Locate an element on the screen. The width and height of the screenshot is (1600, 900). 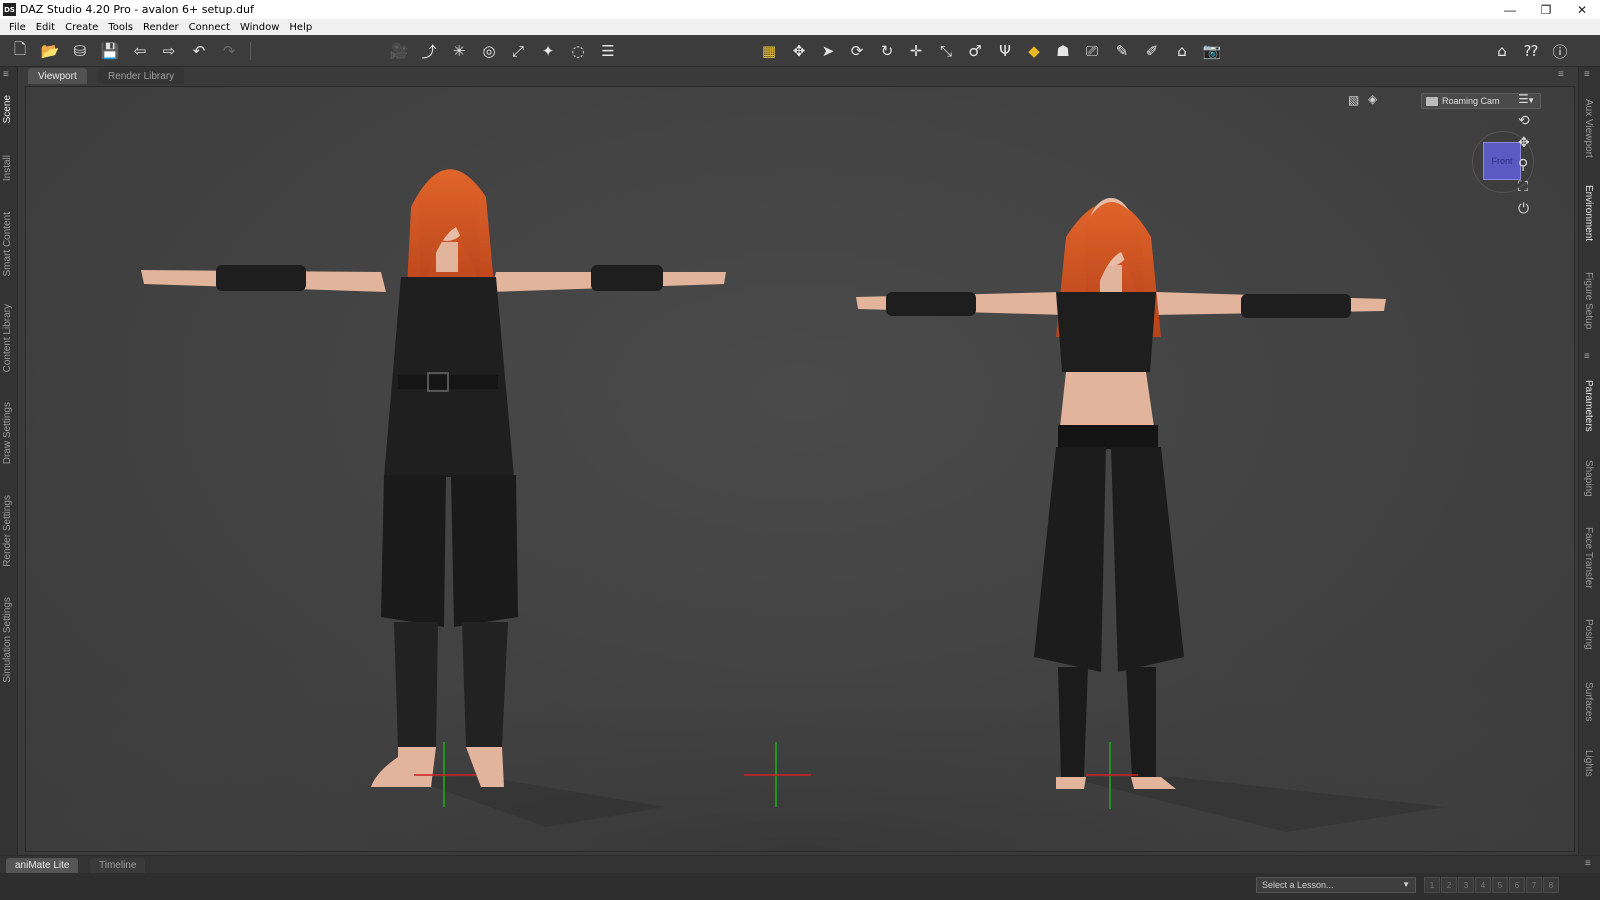
tab-render-library: Render Library is located at coordinates (141, 76).